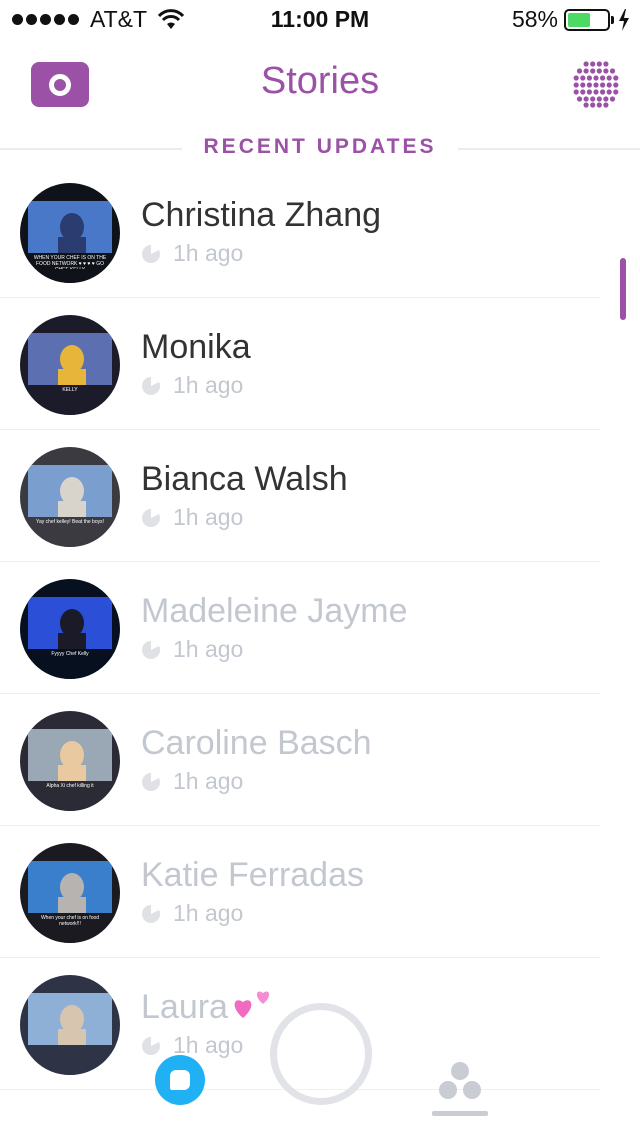 The image size is (640, 1136). I want to click on hearts-emoji-icon, so click(252, 1004).